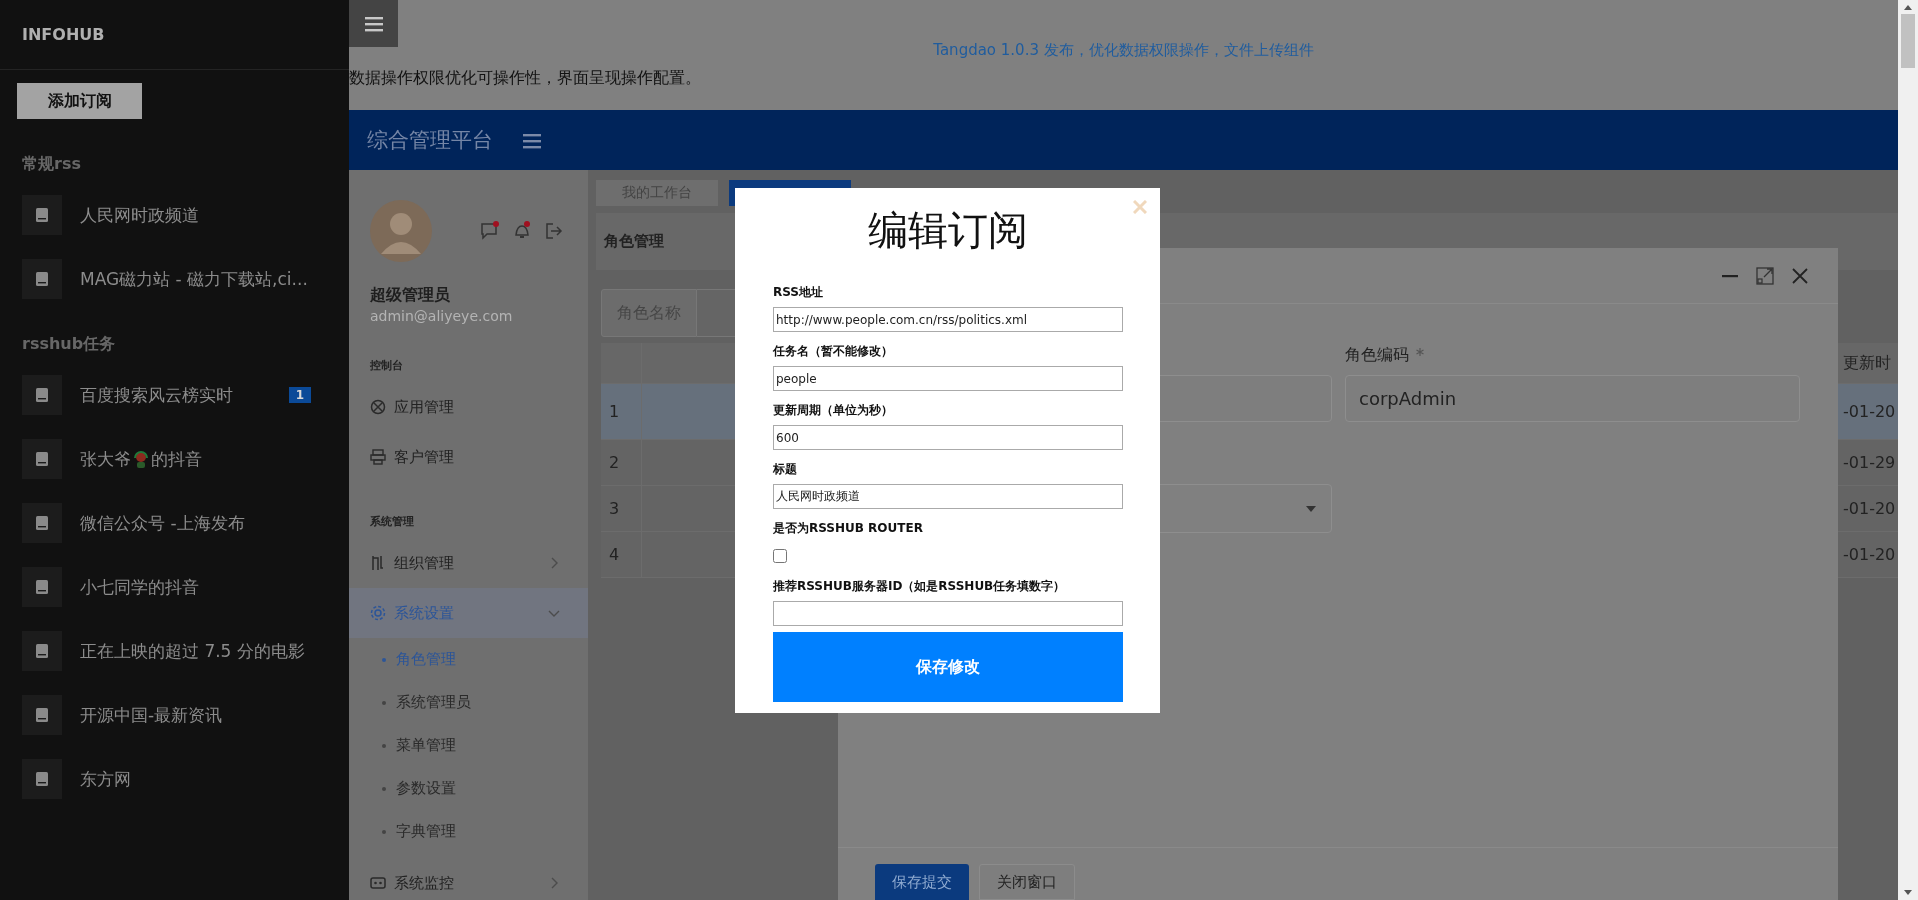 The width and height of the screenshot is (1918, 900). What do you see at coordinates (441, 316) in the screenshot?
I see `user-email: admin@aliyeye.com` at bounding box center [441, 316].